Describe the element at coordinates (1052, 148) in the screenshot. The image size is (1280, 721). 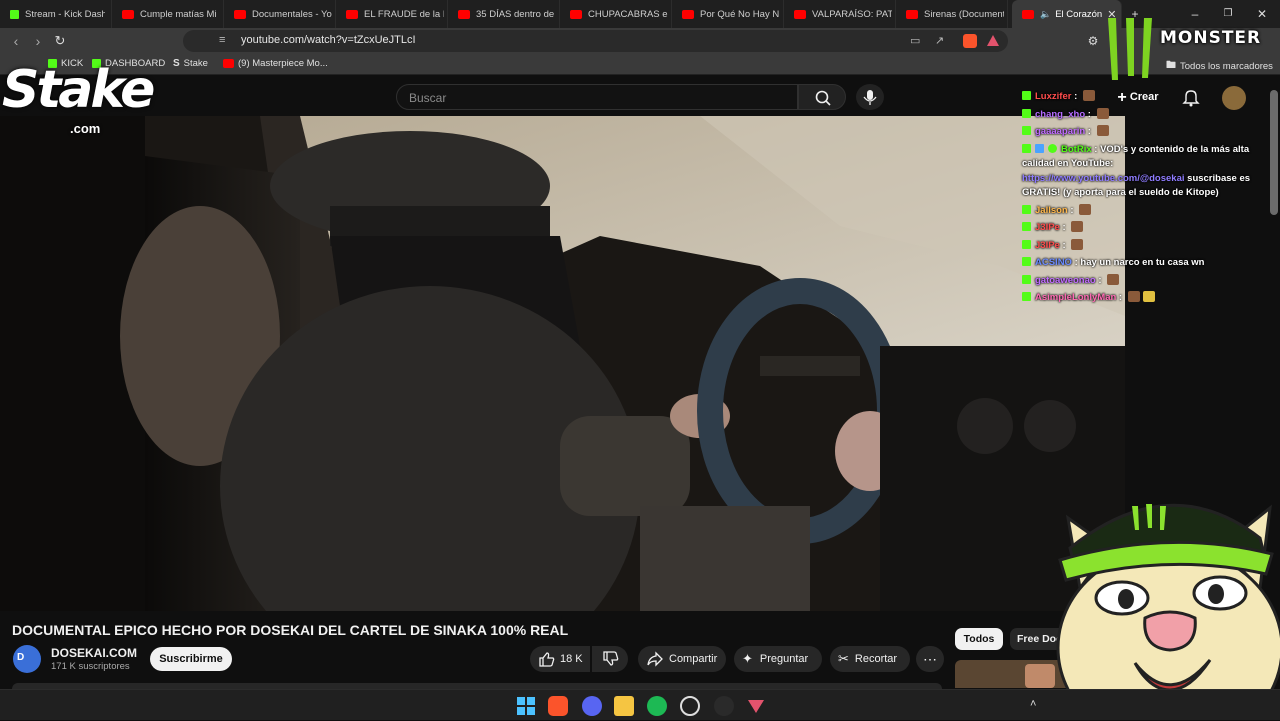
I see `verified-icon` at that location.